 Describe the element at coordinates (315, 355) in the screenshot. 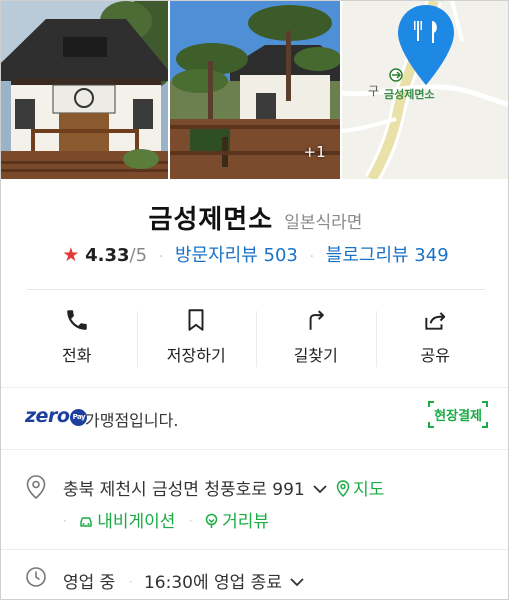

I see `directions-label: 길찾기` at that location.